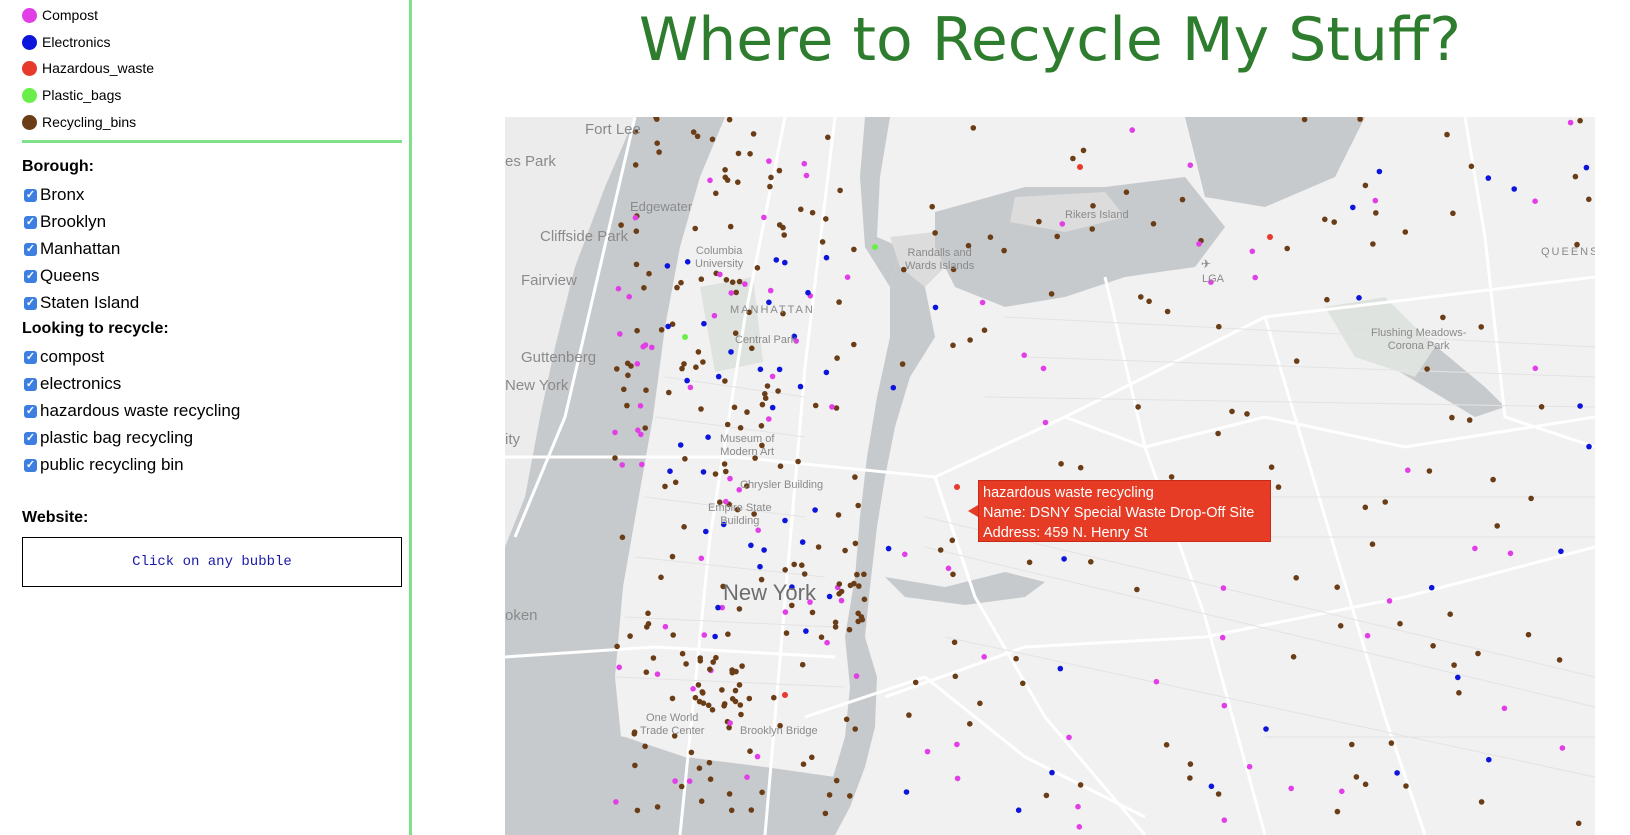 The width and height of the screenshot is (1630, 835). I want to click on checkbox-compost: ✓ compost, so click(63, 357).